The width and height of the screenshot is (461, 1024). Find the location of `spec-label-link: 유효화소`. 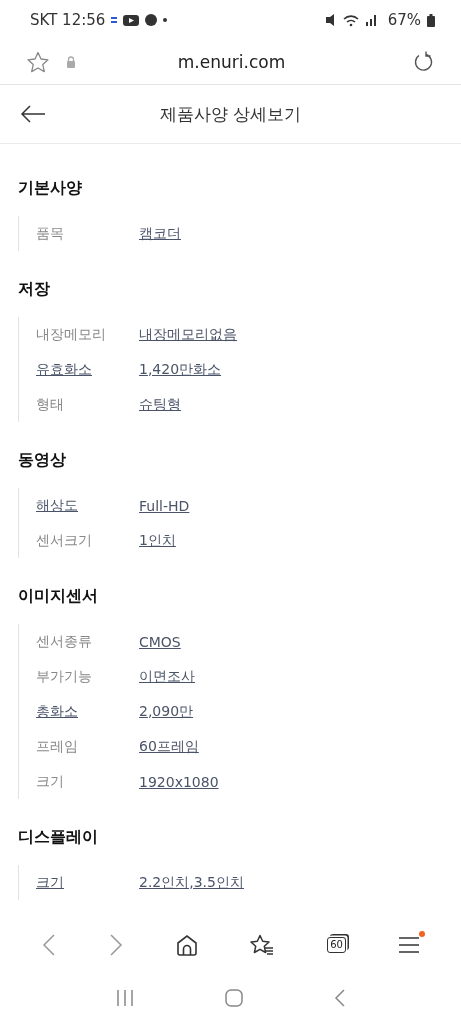

spec-label-link: 유효화소 is located at coordinates (87, 369).